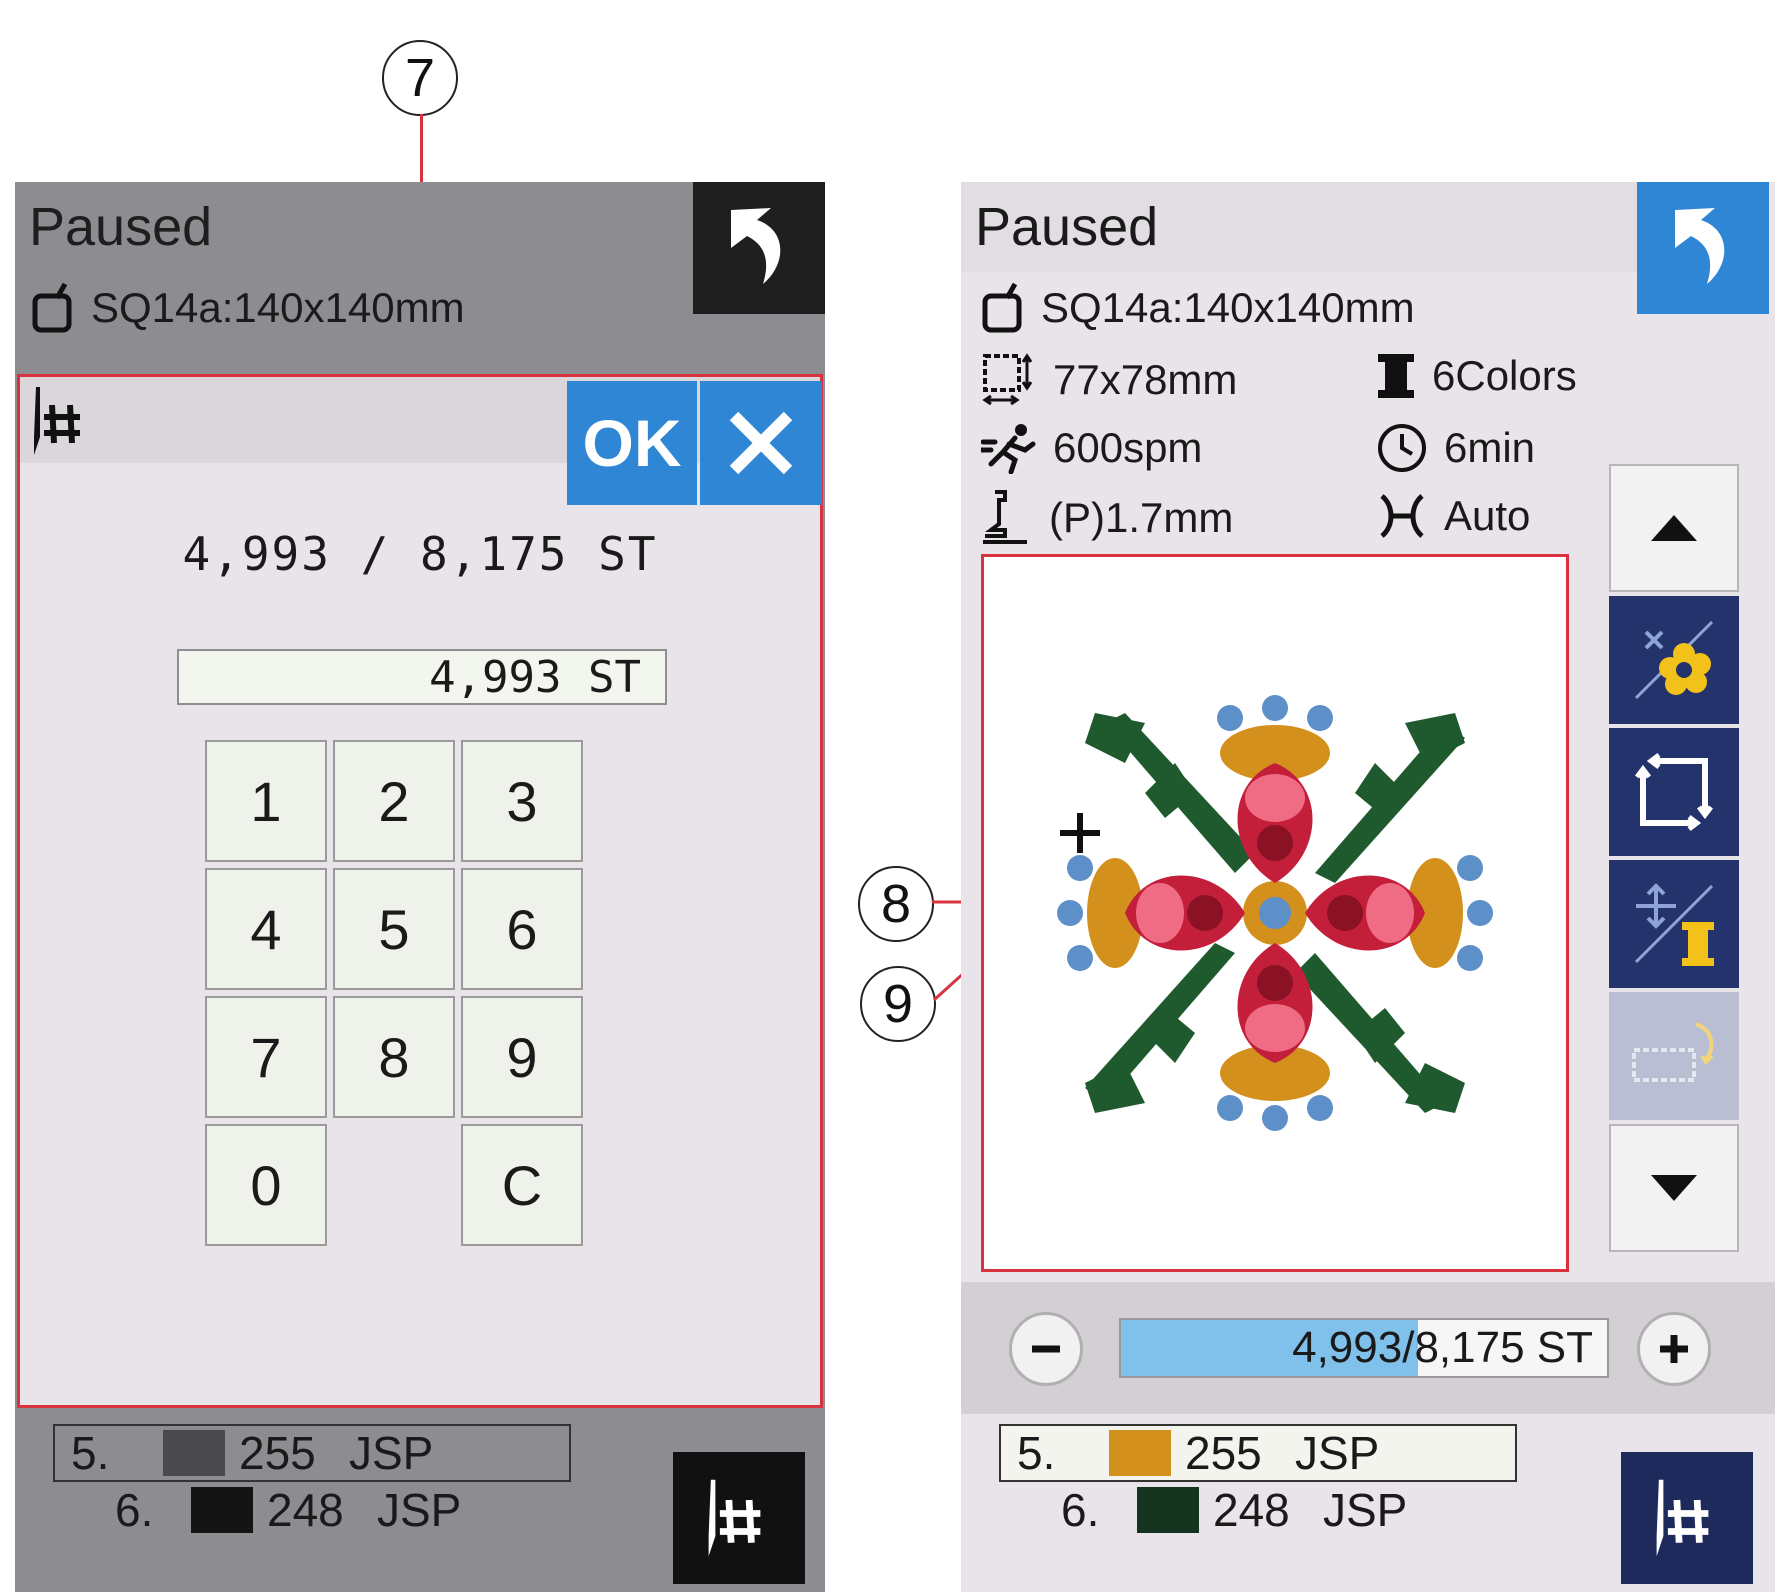 This screenshot has height=1592, width=1791. Describe the element at coordinates (1396, 376) in the screenshot. I see `thread-spool-icon` at that location.